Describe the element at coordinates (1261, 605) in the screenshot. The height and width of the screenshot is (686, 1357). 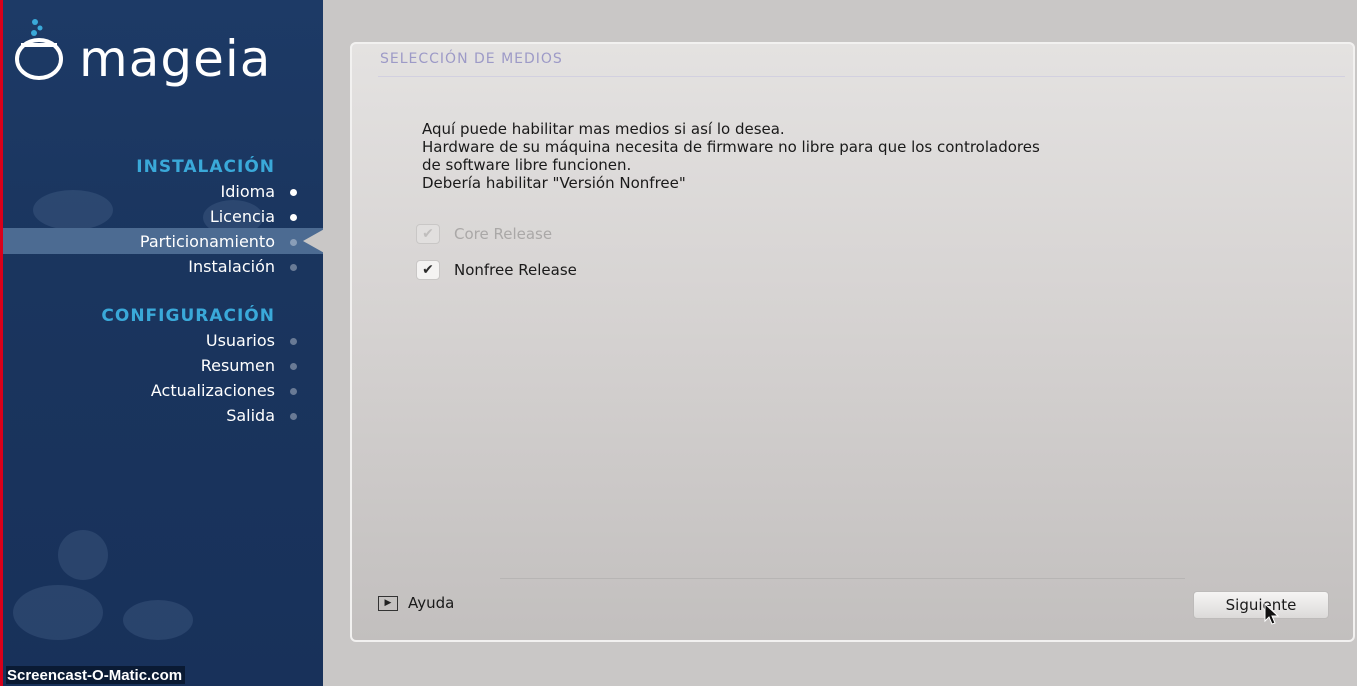
I see `next-button: Siguiente` at that location.